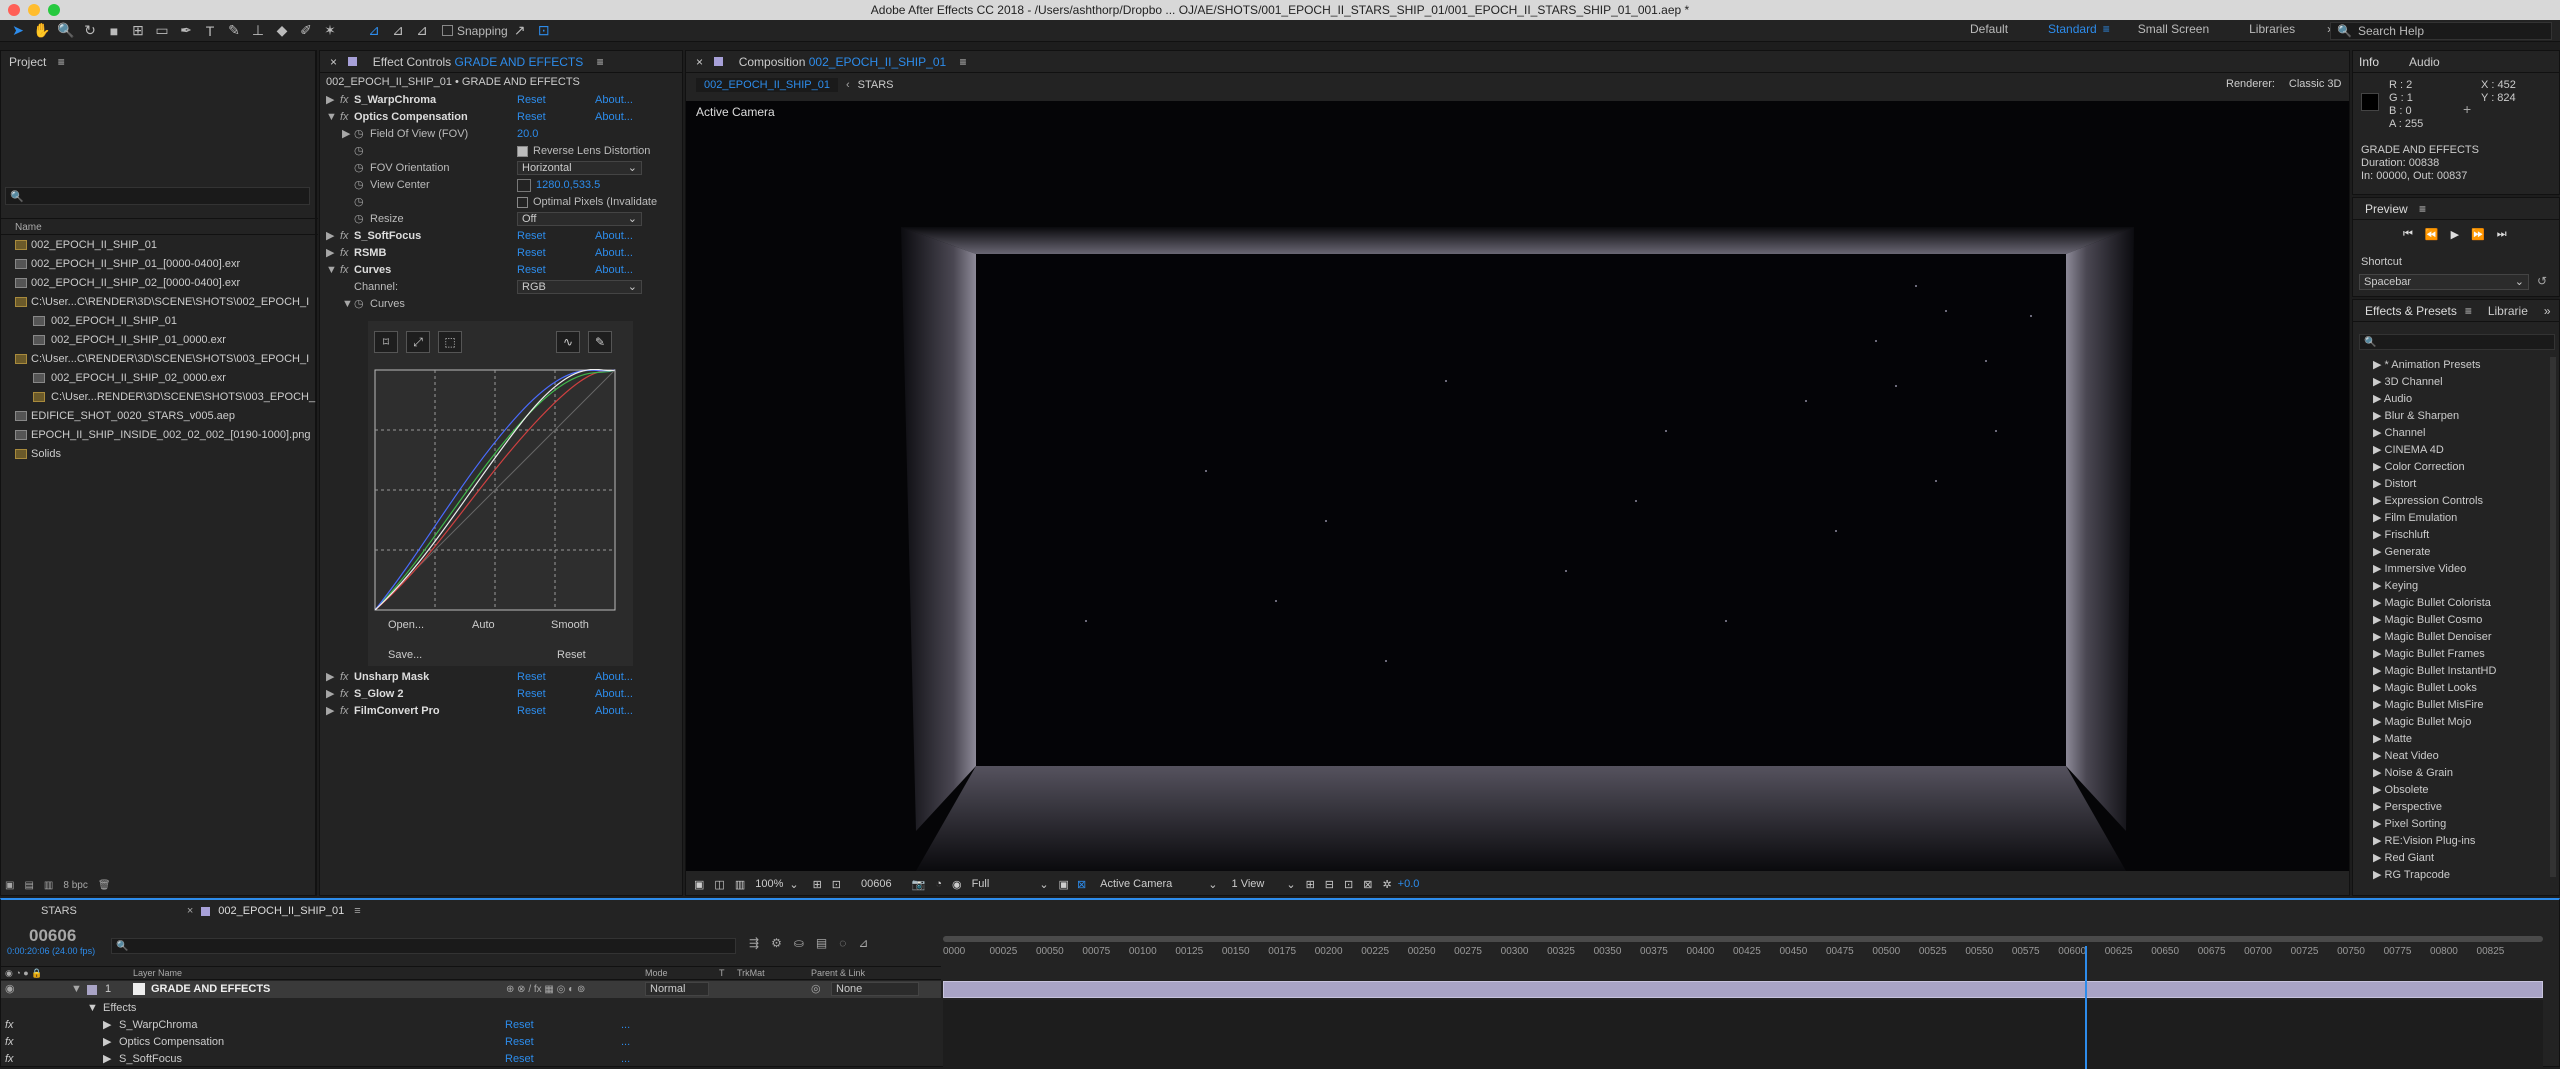 This screenshot has width=2560, height=1069. I want to click on puppet-tool-icon: ✶, so click(330, 31).